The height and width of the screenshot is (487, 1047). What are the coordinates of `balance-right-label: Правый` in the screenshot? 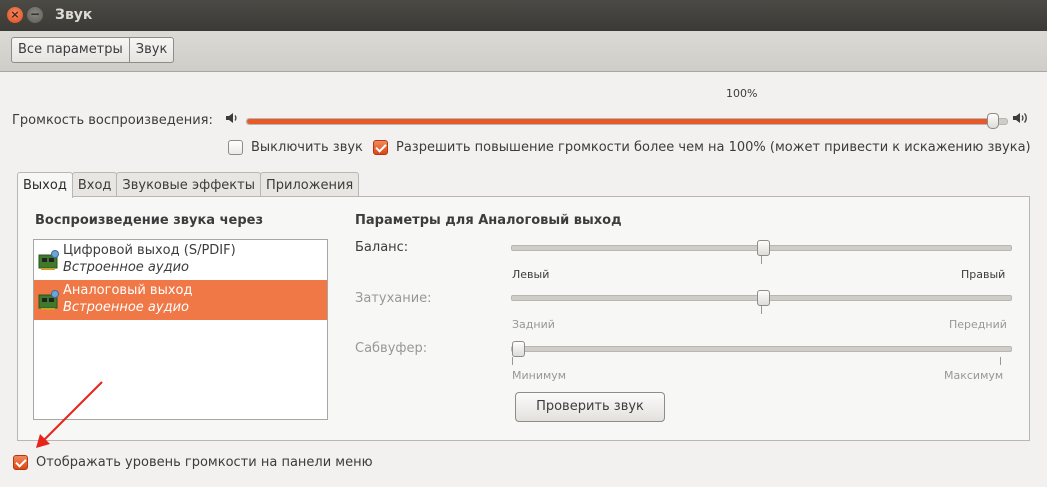 It's located at (983, 274).